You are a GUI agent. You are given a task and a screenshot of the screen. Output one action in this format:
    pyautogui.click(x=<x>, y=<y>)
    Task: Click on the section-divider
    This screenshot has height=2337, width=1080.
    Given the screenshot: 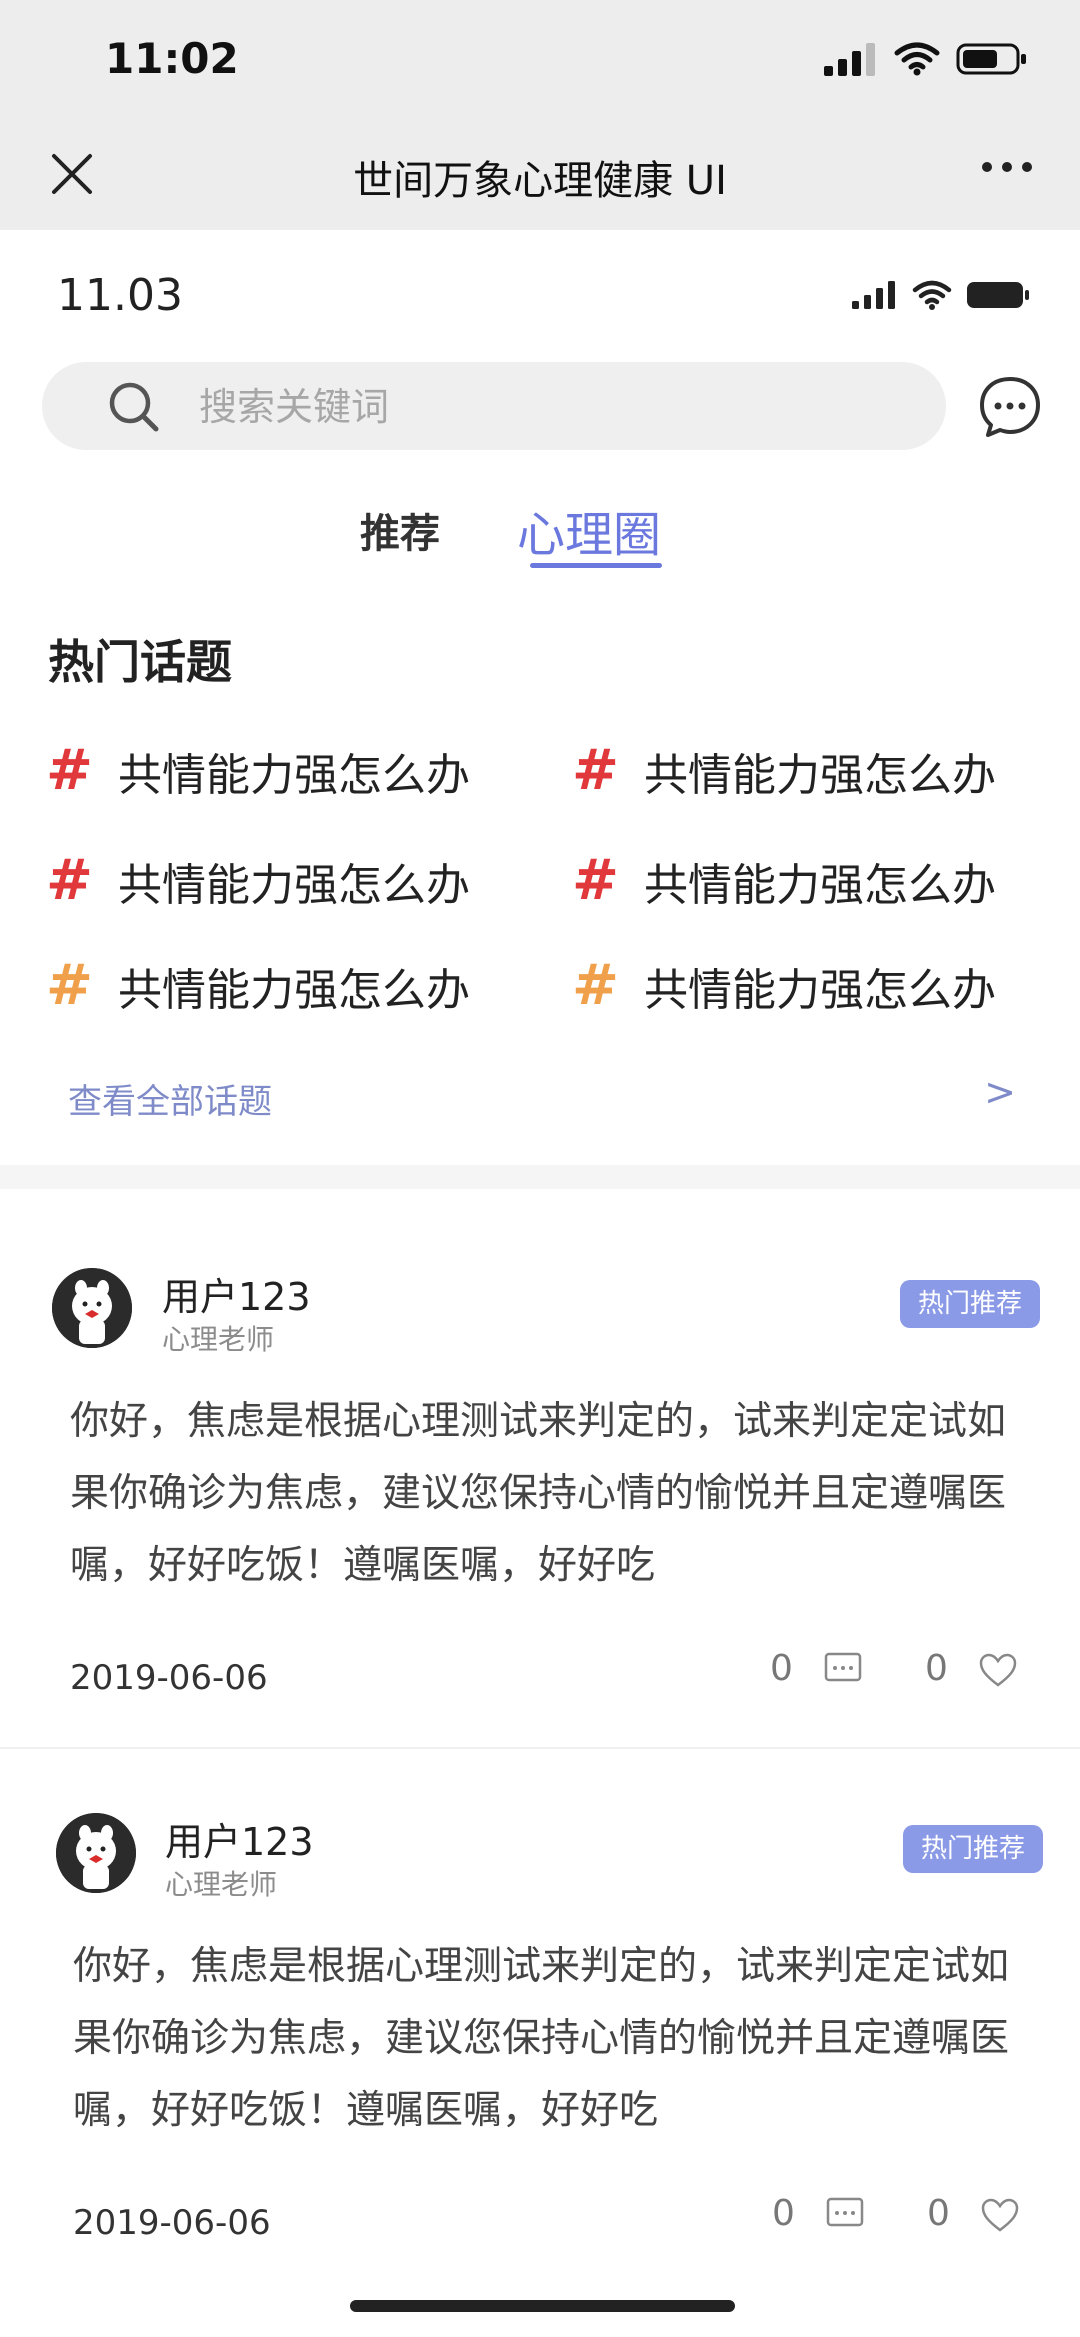 What is the action you would take?
    pyautogui.click(x=540, y=1177)
    